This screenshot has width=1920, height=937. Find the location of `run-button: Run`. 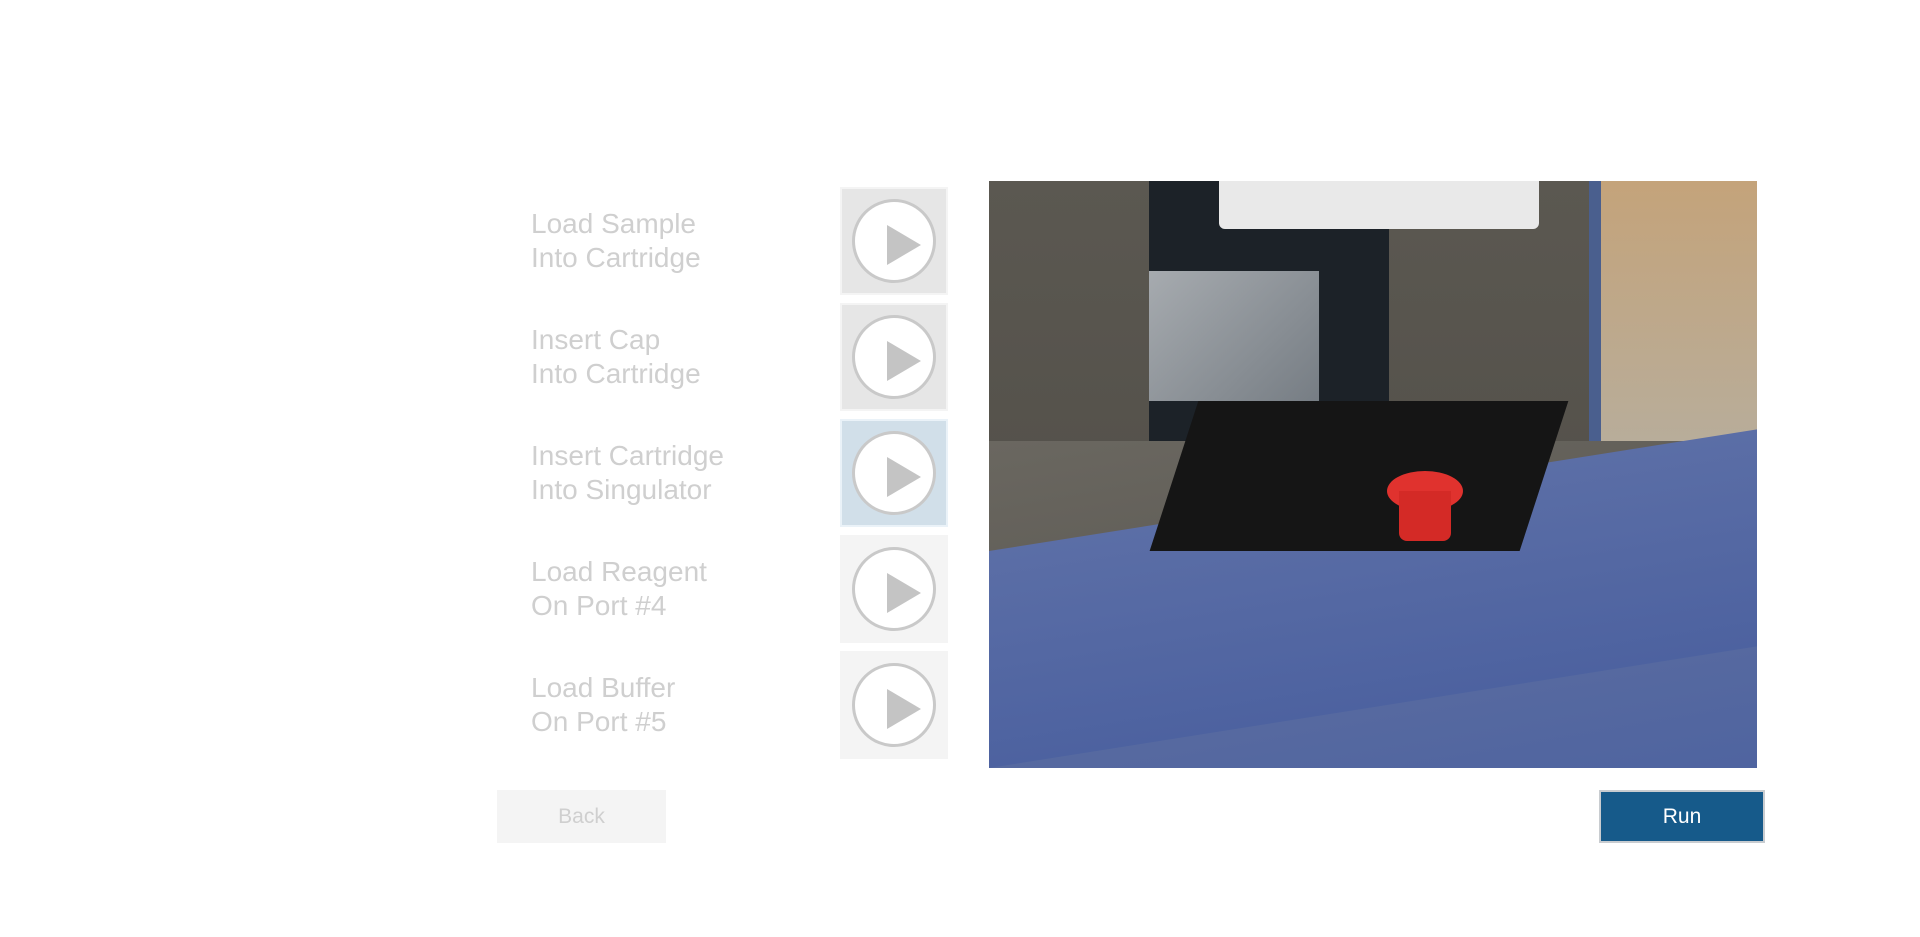

run-button: Run is located at coordinates (1682, 816).